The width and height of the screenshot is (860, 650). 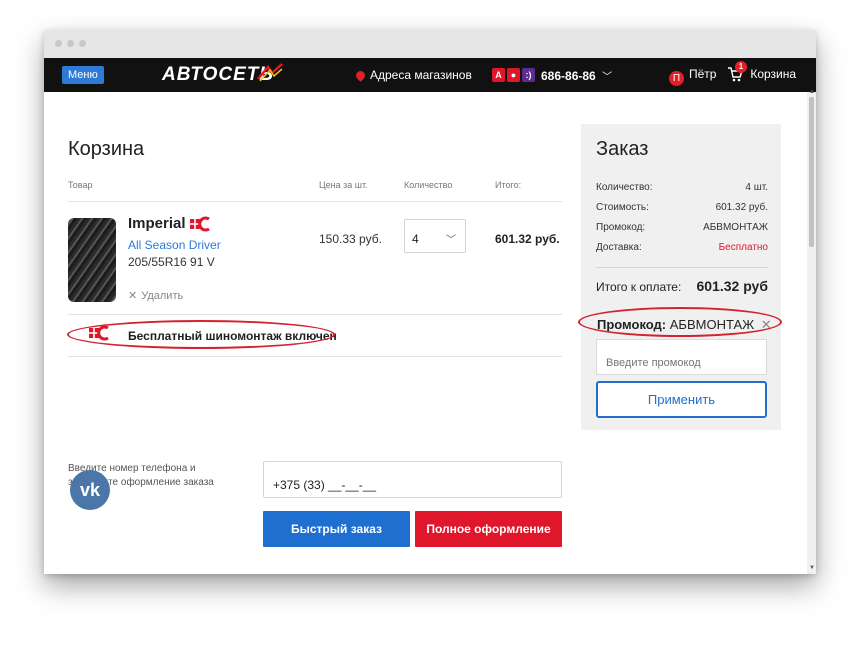 What do you see at coordinates (90, 490) in the screenshot?
I see `vk-icon: vk` at bounding box center [90, 490].